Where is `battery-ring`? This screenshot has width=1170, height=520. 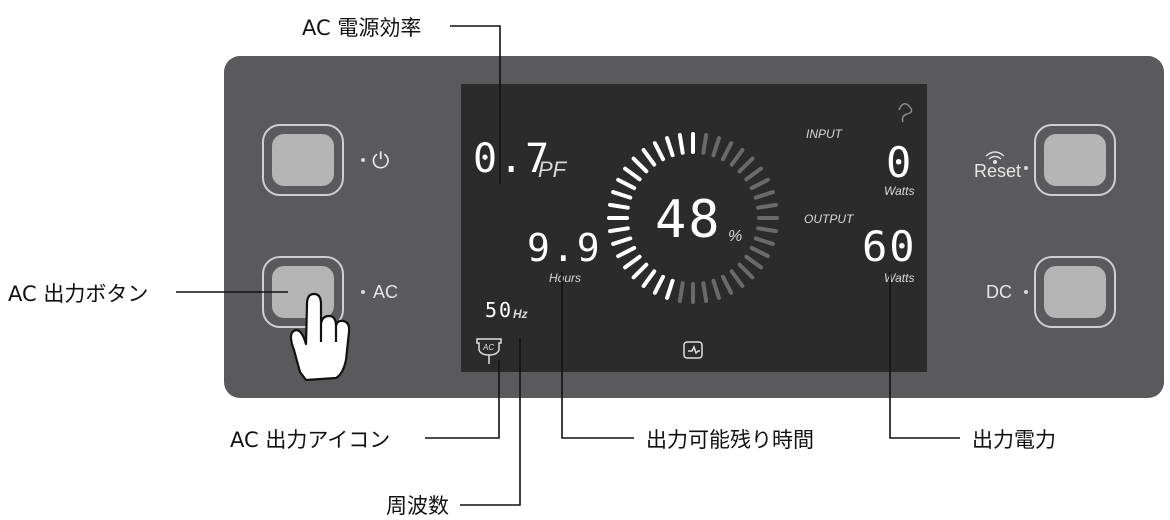
battery-ring is located at coordinates (693, 218).